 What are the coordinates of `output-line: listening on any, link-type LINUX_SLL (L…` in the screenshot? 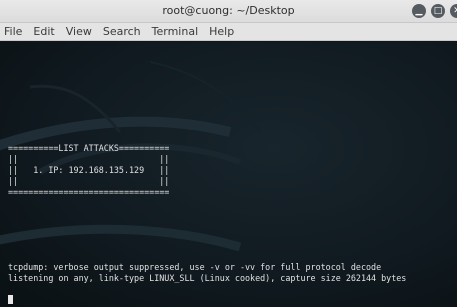 It's located at (207, 278).